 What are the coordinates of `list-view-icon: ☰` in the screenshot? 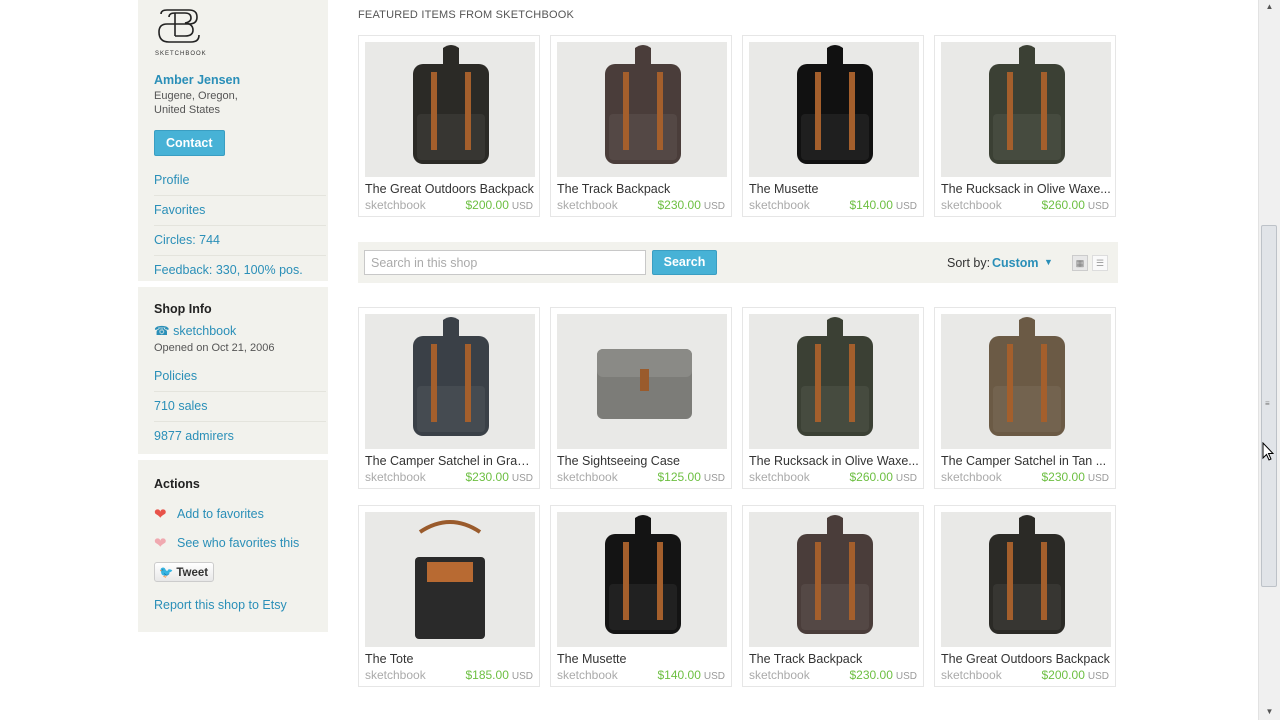 It's located at (1100, 263).